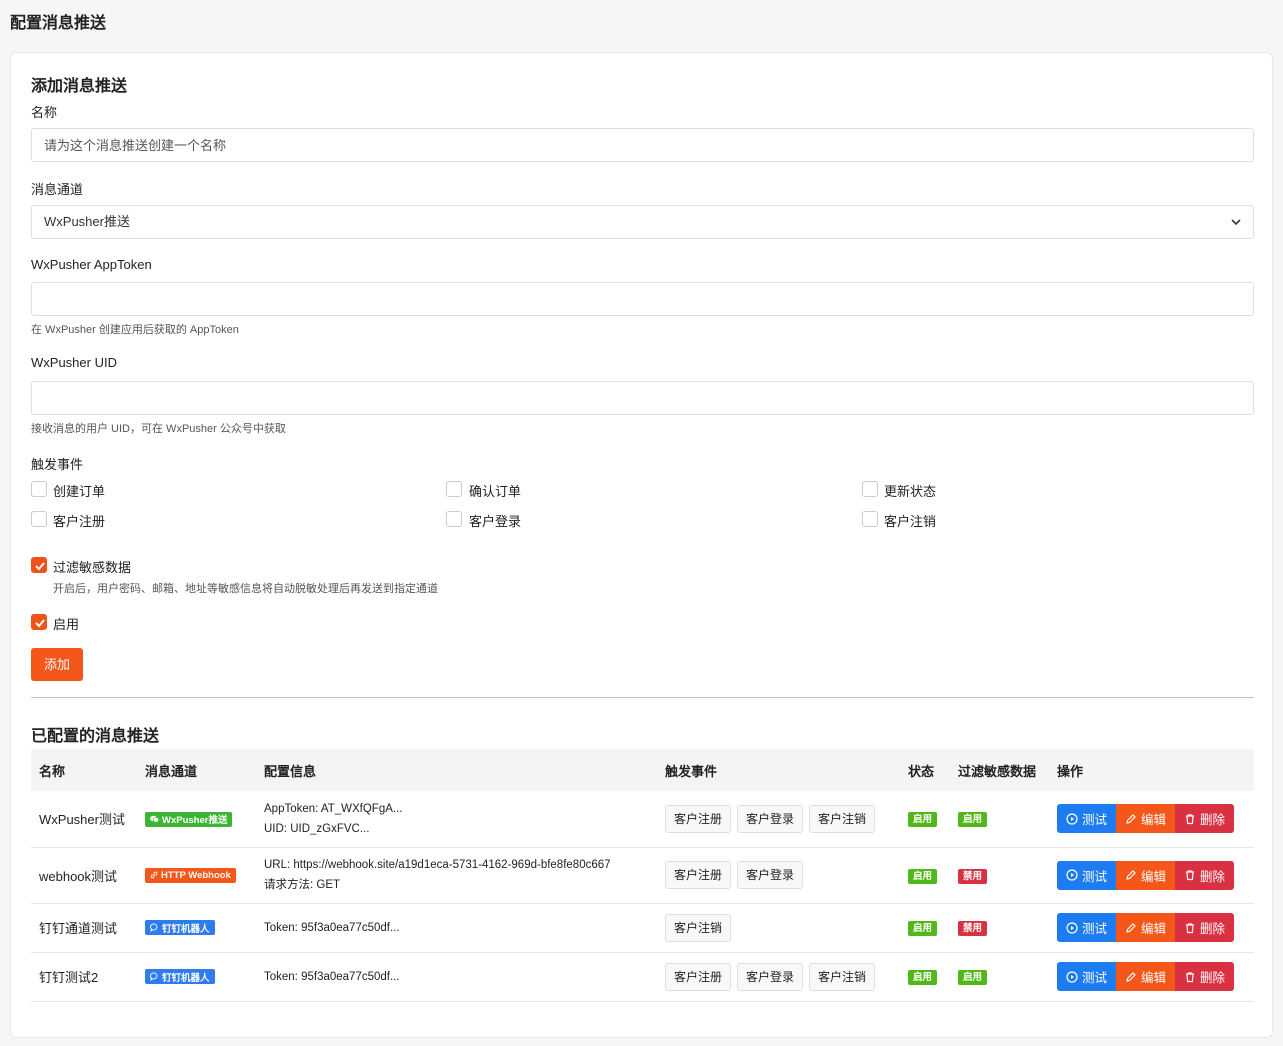 Image resolution: width=1283 pixels, height=1046 pixels. What do you see at coordinates (44, 112) in the screenshot?
I see `name-label: 名称` at bounding box center [44, 112].